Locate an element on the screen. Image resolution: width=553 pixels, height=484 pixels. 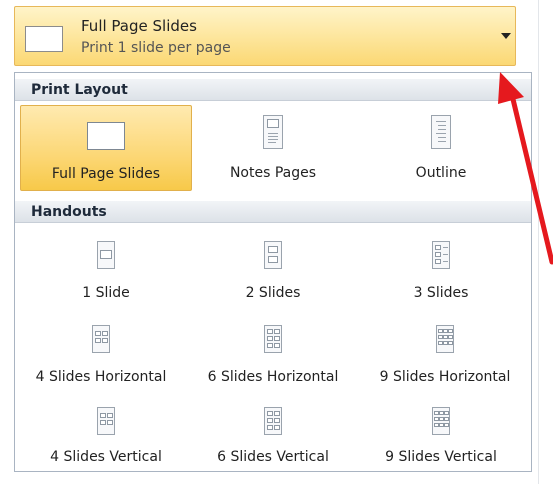
selected-layout-title: Full Page Slides is located at coordinates (139, 26).